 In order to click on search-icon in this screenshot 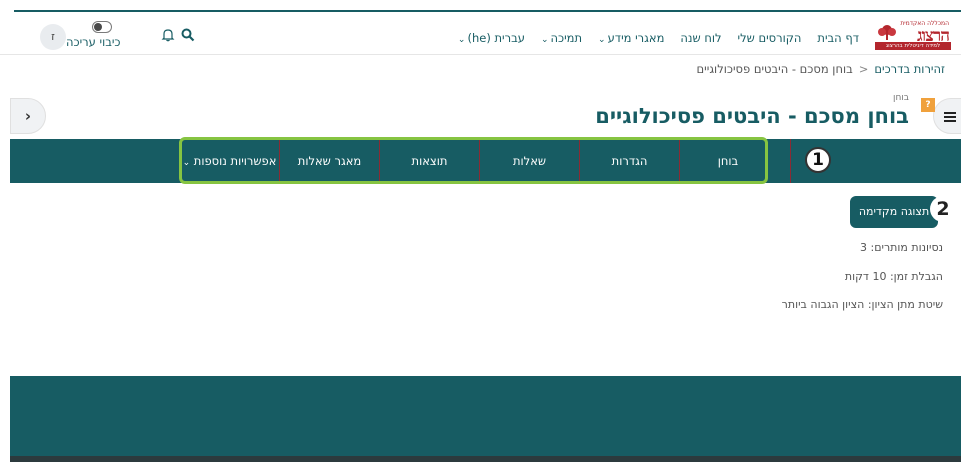, I will do `click(188, 35)`.